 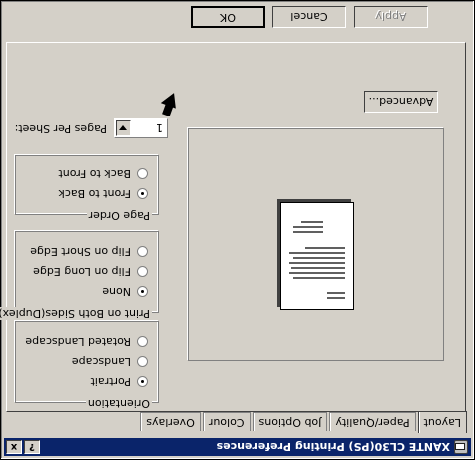 I want to click on front-to-back-option: Front to Back, so click(x=103, y=193).